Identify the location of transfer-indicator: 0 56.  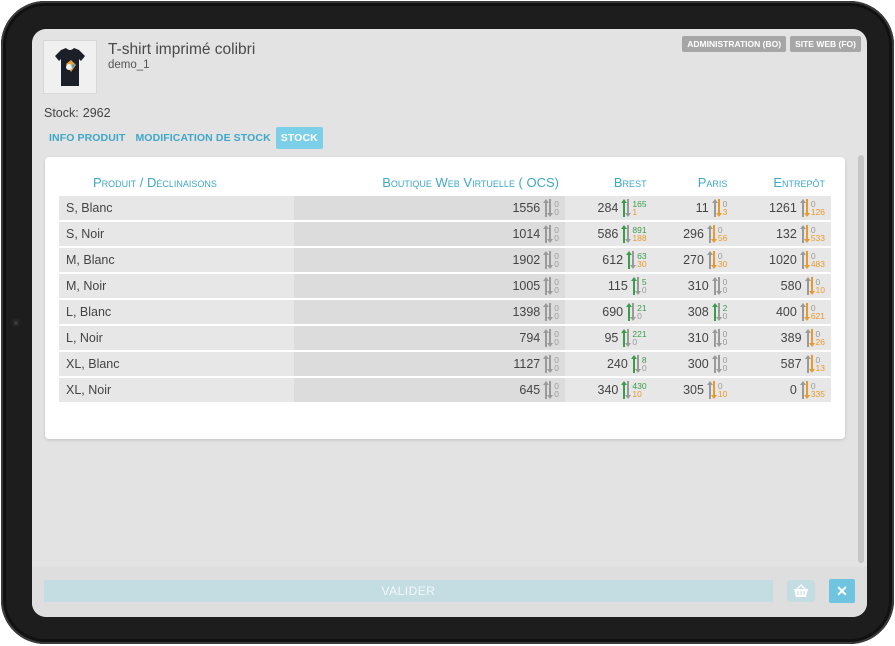
(717, 234).